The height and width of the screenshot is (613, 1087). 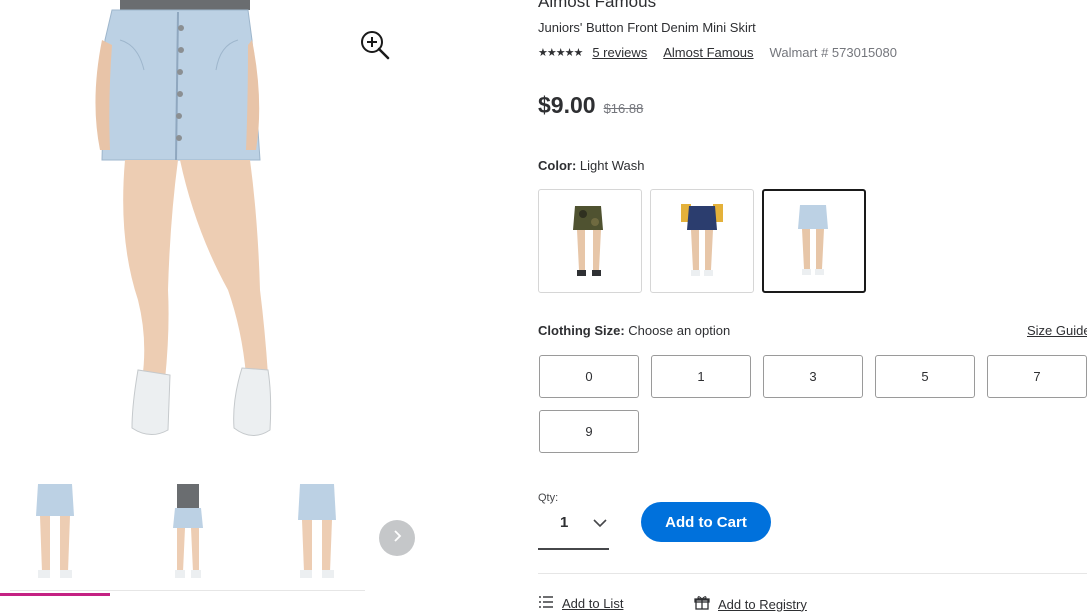 What do you see at coordinates (762, 604) in the screenshot?
I see `add-to-registry-label: Add to Registry` at bounding box center [762, 604].